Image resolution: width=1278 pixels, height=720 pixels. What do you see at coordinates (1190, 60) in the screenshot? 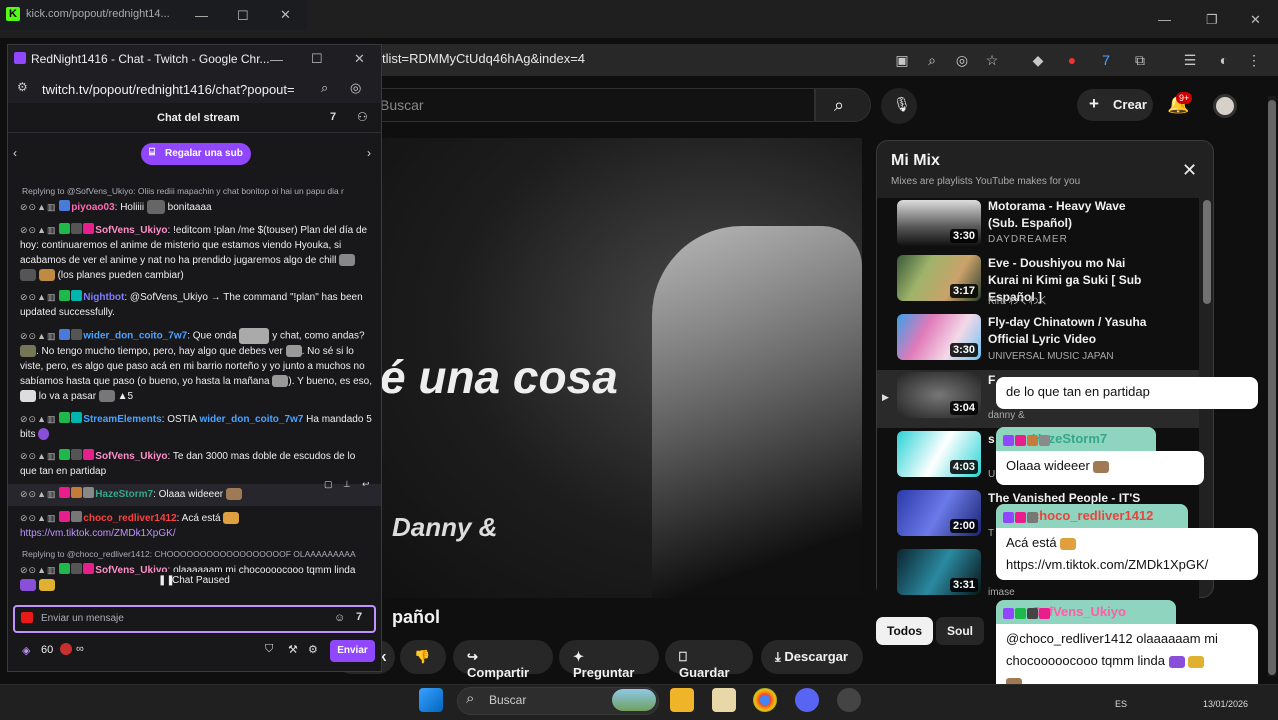
I see `media-icon: ☰` at bounding box center [1190, 60].